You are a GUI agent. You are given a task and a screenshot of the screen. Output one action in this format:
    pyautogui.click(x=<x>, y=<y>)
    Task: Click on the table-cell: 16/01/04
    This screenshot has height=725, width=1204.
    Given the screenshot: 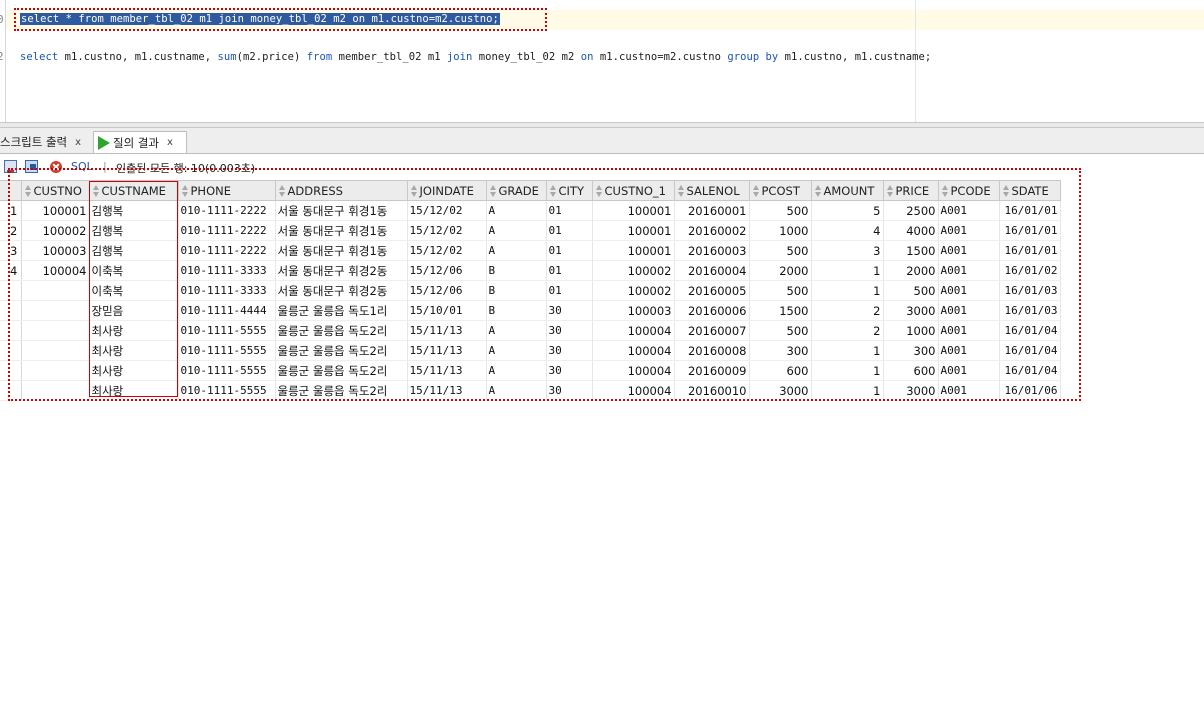 What is the action you would take?
    pyautogui.click(x=1030, y=370)
    